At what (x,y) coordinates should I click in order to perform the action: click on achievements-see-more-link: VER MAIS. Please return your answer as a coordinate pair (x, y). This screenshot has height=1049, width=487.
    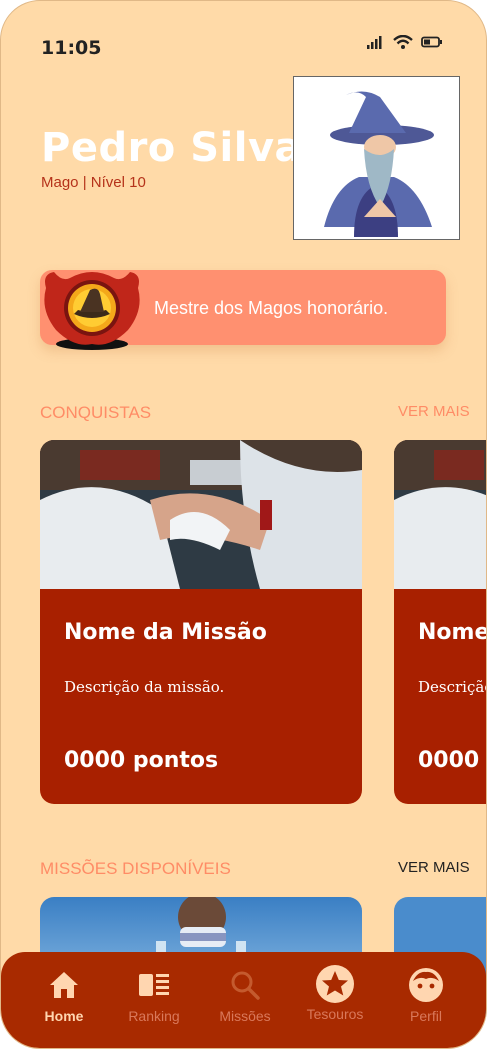
    Looking at the image, I should click on (434, 411).